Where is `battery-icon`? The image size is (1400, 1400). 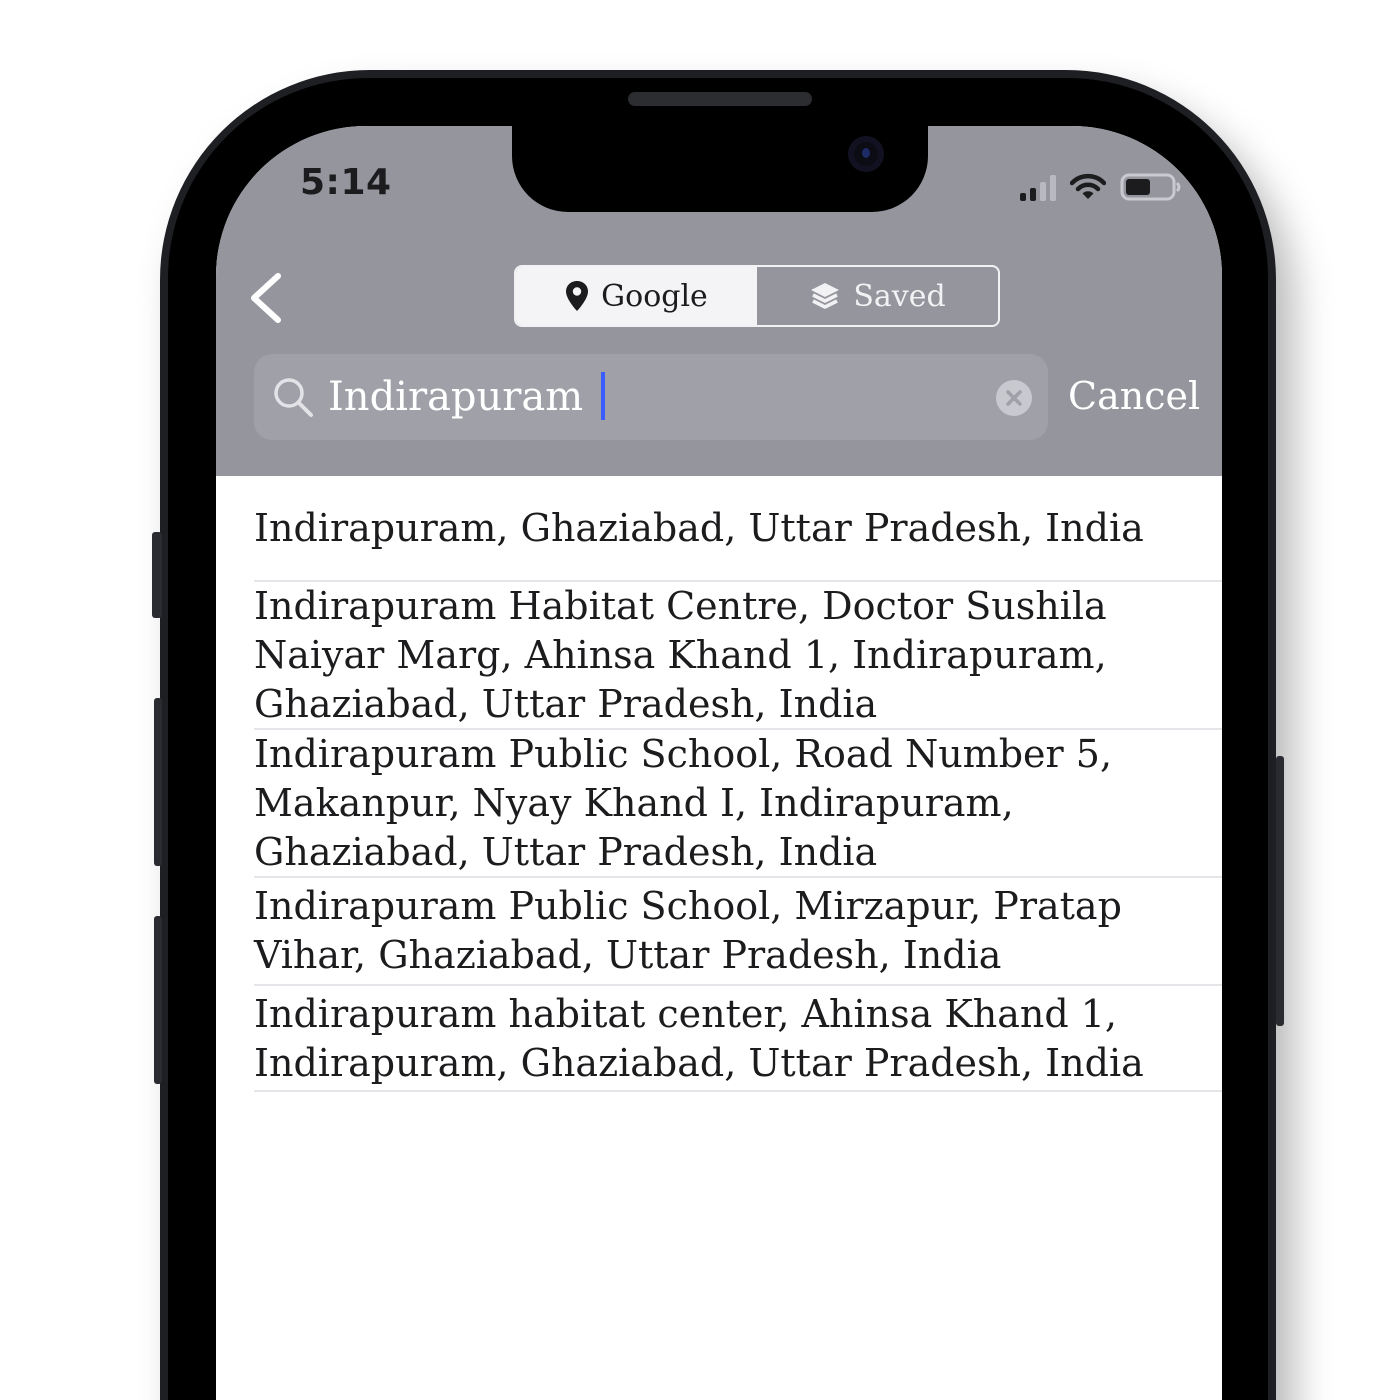 battery-icon is located at coordinates (1150, 187).